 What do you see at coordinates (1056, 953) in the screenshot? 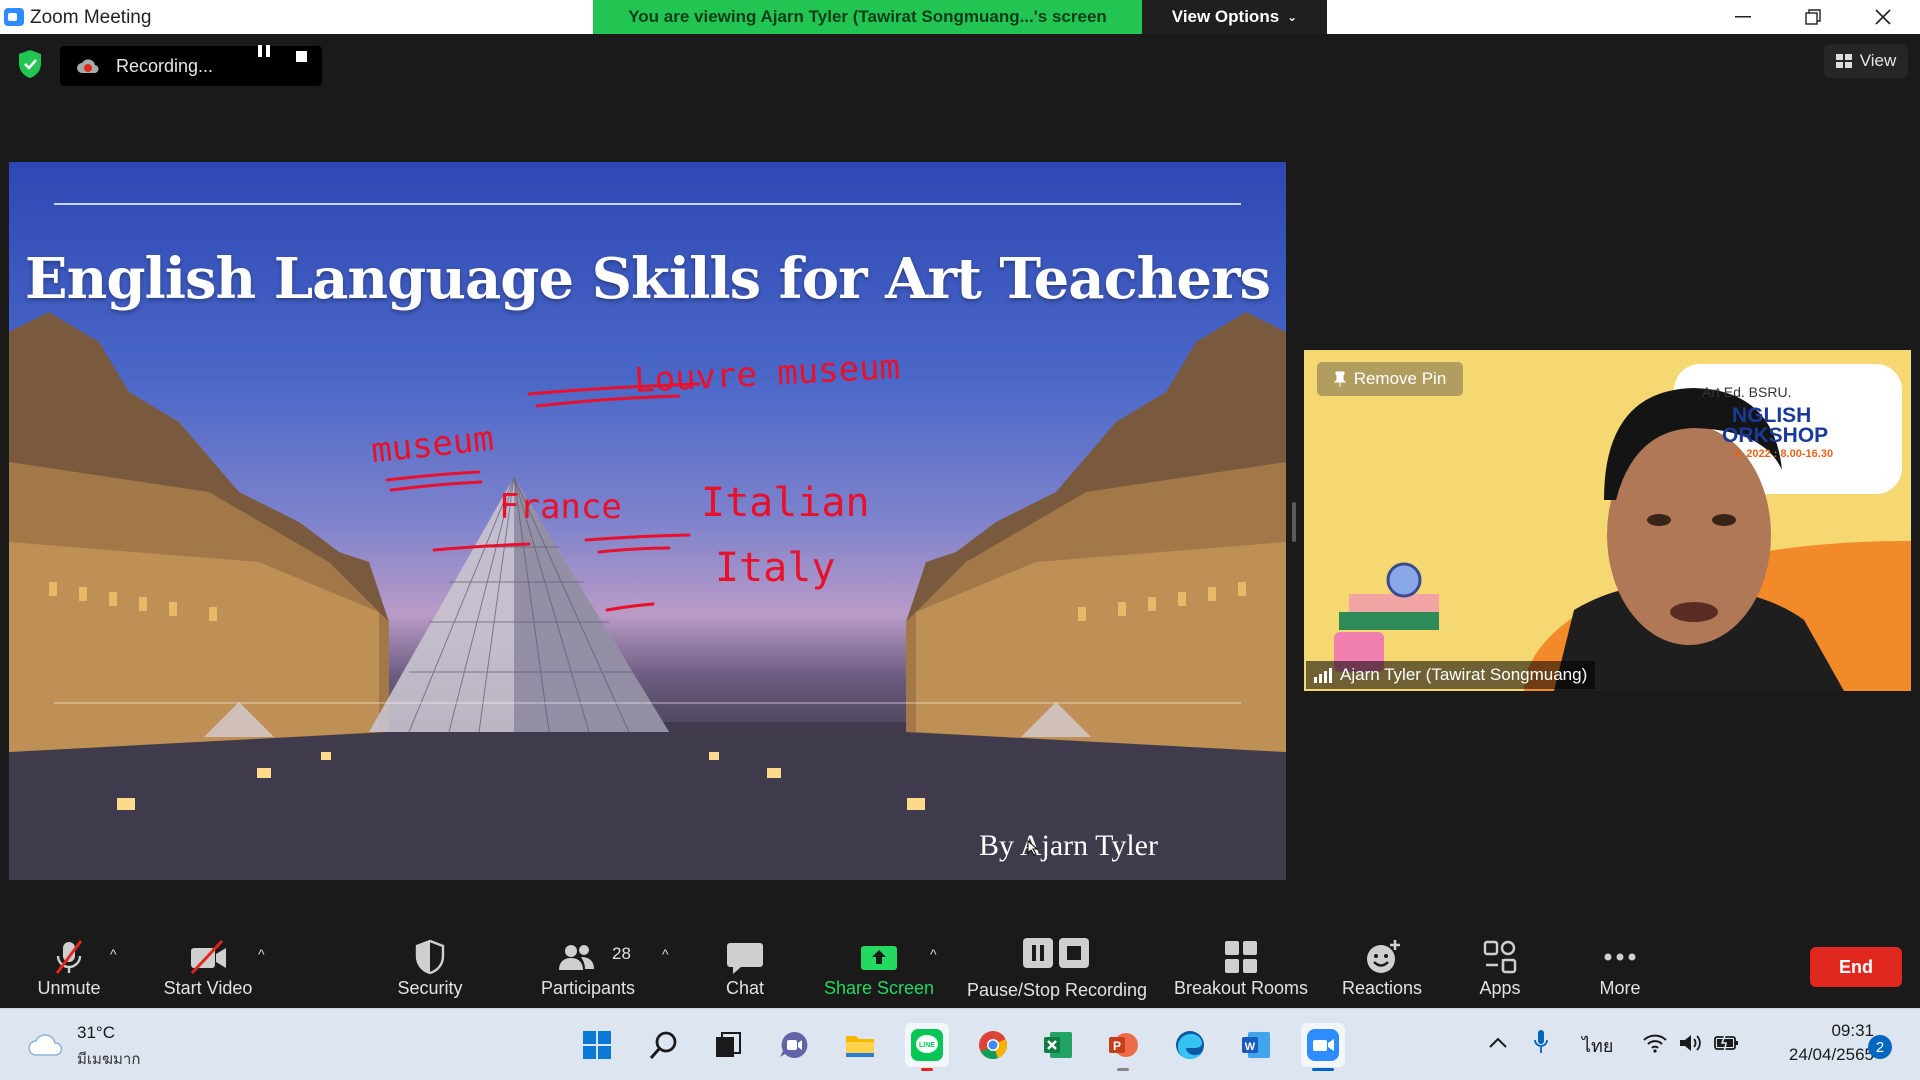
I see `pause-stop-recording-icon` at bounding box center [1056, 953].